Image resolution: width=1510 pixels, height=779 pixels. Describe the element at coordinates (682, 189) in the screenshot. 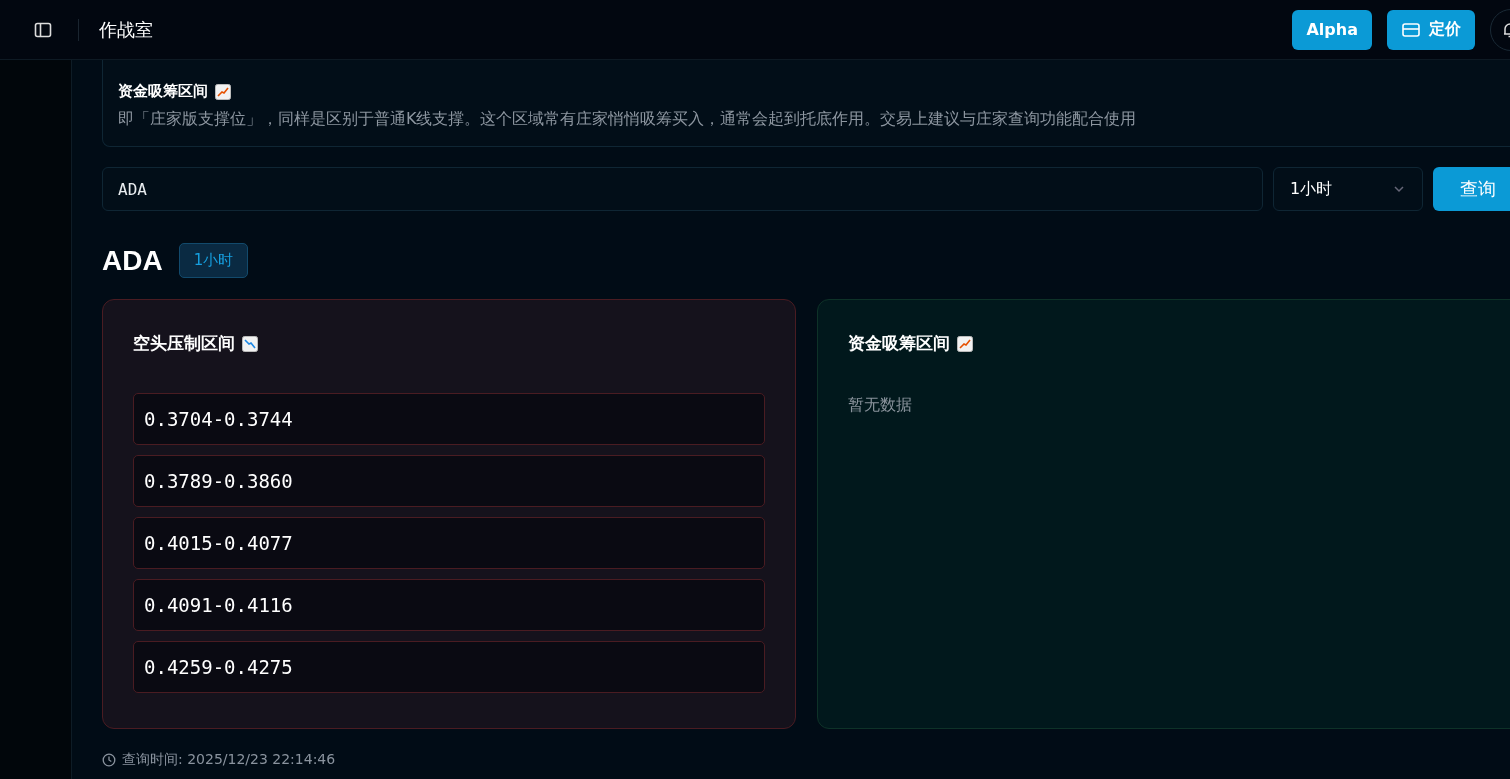

I see `symbol-field: ADA` at that location.